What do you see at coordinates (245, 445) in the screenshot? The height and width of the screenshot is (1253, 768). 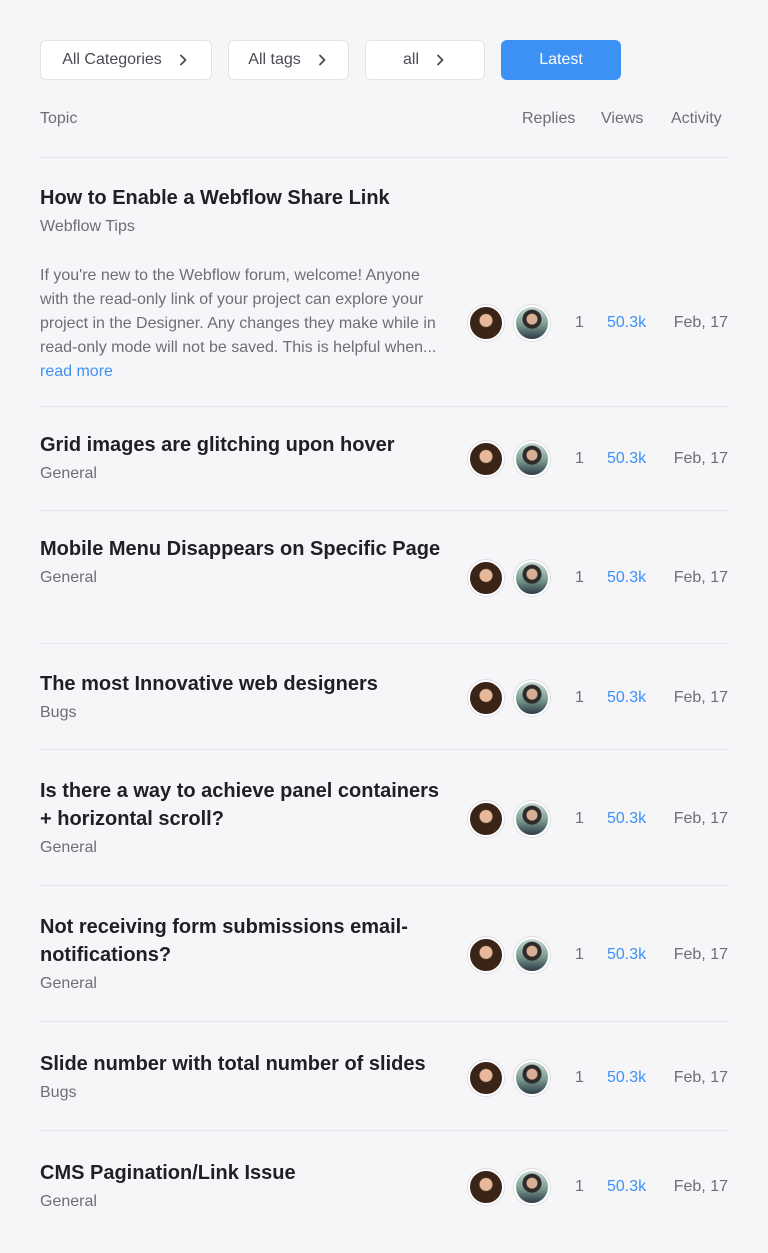 I see `topic-title: Grid images are glitching upon hover` at bounding box center [245, 445].